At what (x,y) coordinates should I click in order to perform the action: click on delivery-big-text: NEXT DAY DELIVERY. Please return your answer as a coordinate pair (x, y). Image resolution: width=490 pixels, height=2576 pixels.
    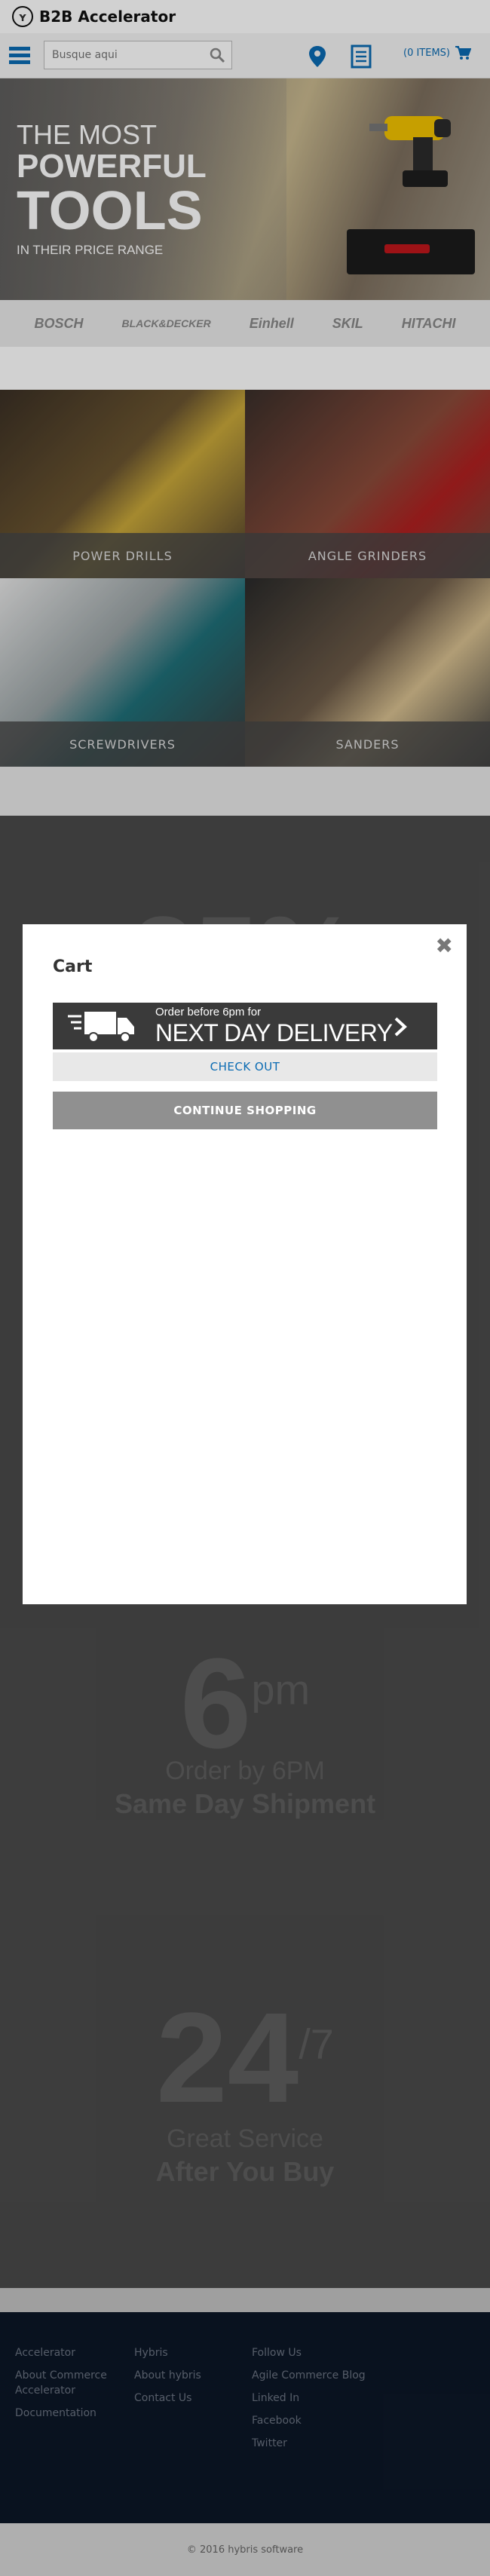
    Looking at the image, I should click on (274, 1032).